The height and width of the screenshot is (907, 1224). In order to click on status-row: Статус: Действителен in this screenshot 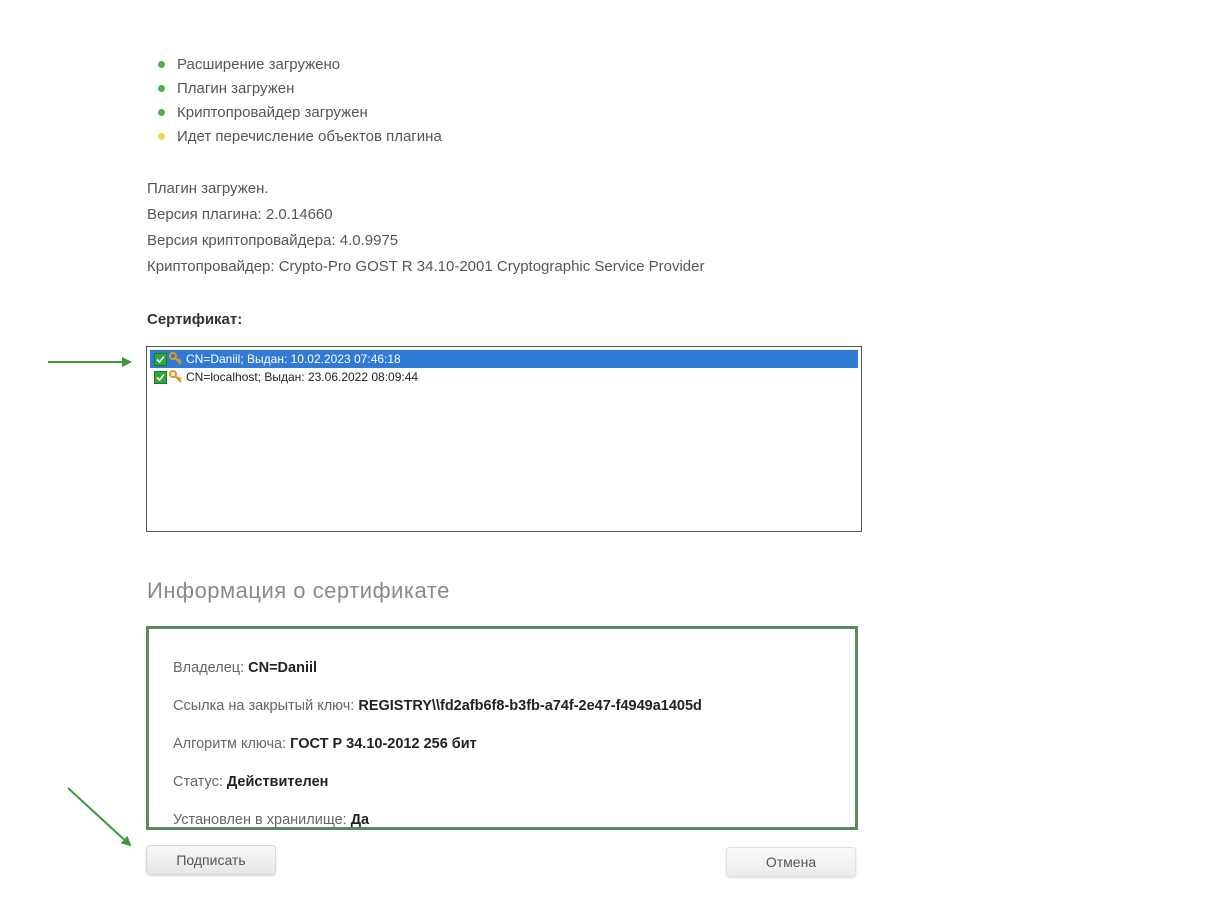, I will do `click(514, 782)`.